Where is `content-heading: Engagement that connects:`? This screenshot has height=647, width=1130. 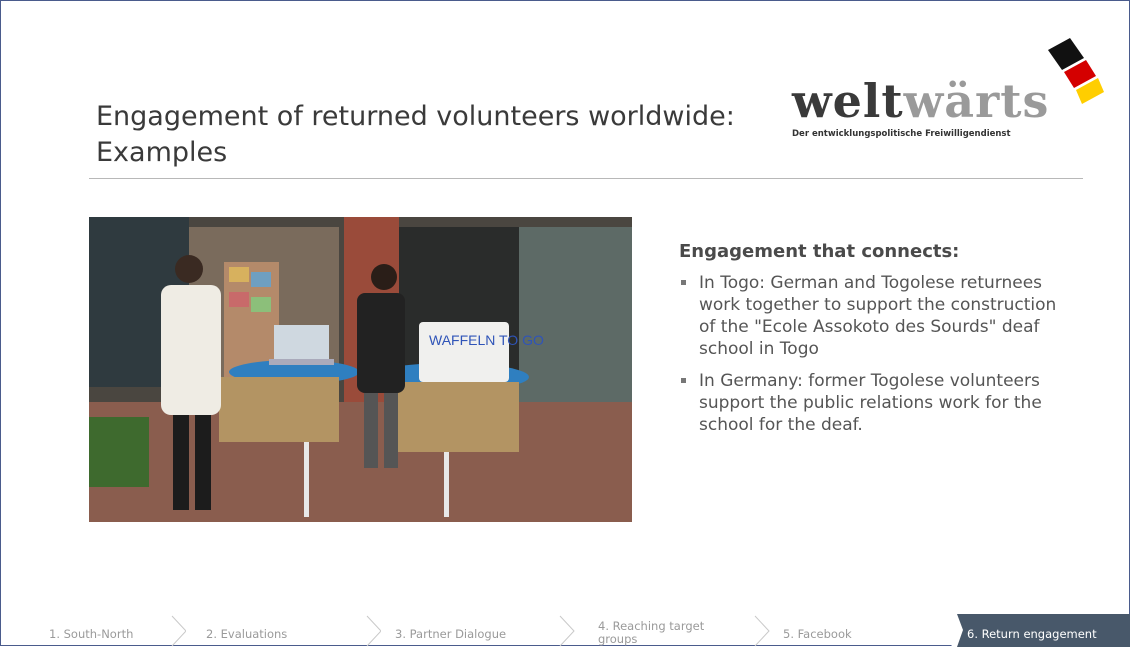 content-heading: Engagement that connects: is located at coordinates (819, 251).